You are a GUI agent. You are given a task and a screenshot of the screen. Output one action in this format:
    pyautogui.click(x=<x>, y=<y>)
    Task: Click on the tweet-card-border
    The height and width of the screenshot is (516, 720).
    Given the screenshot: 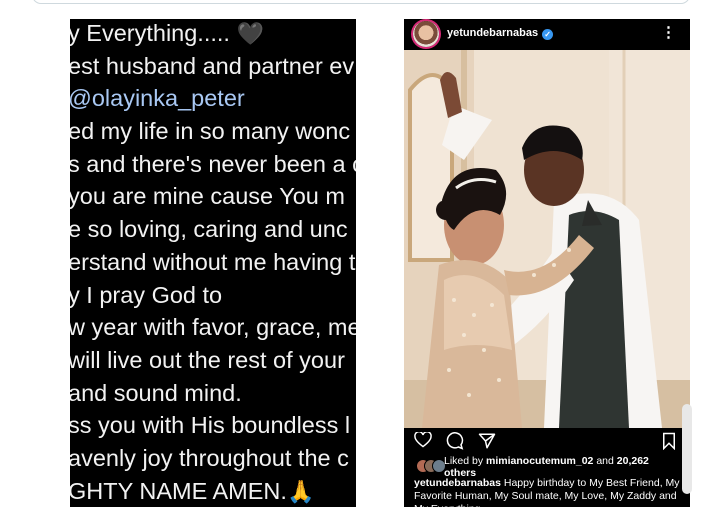 What is the action you would take?
    pyautogui.click(x=361, y=2)
    